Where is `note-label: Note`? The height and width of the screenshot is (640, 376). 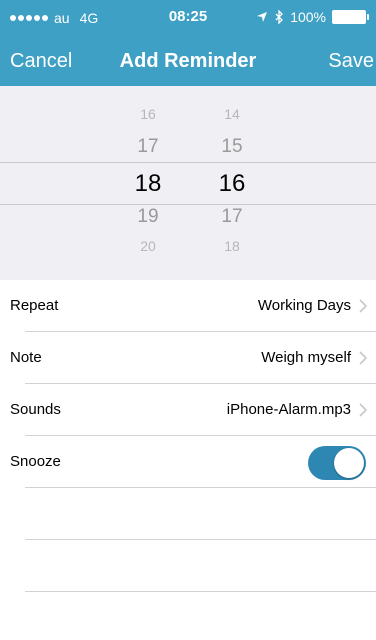
note-label: Note is located at coordinates (26, 357).